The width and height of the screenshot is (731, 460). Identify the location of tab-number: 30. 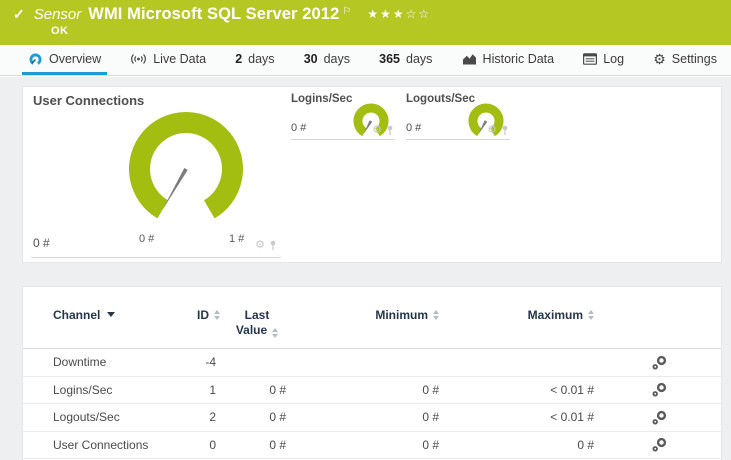
(310, 58).